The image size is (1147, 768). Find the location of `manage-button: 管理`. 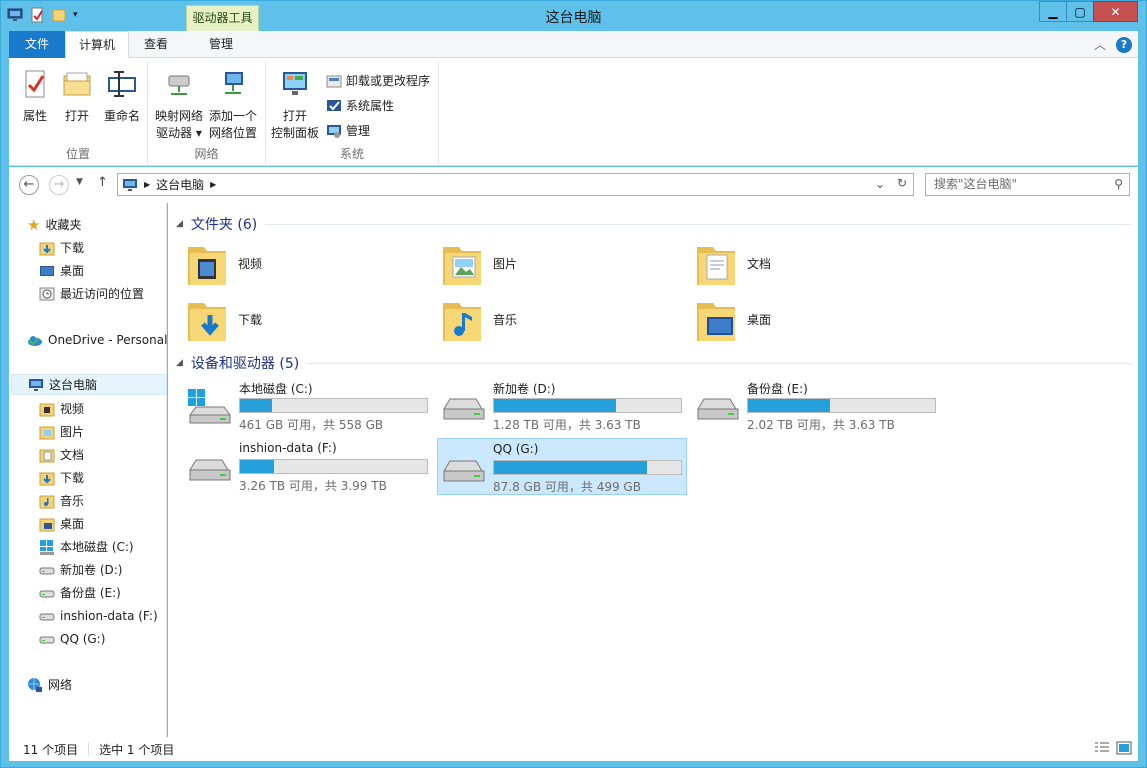

manage-button: 管理 is located at coordinates (348, 130).